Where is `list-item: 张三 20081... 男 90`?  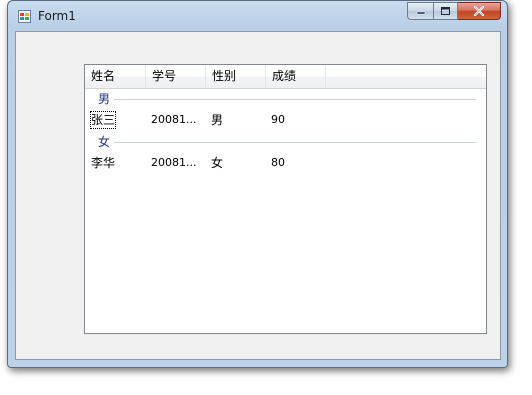
list-item: 张三 20081... 男 90 is located at coordinates (285, 120).